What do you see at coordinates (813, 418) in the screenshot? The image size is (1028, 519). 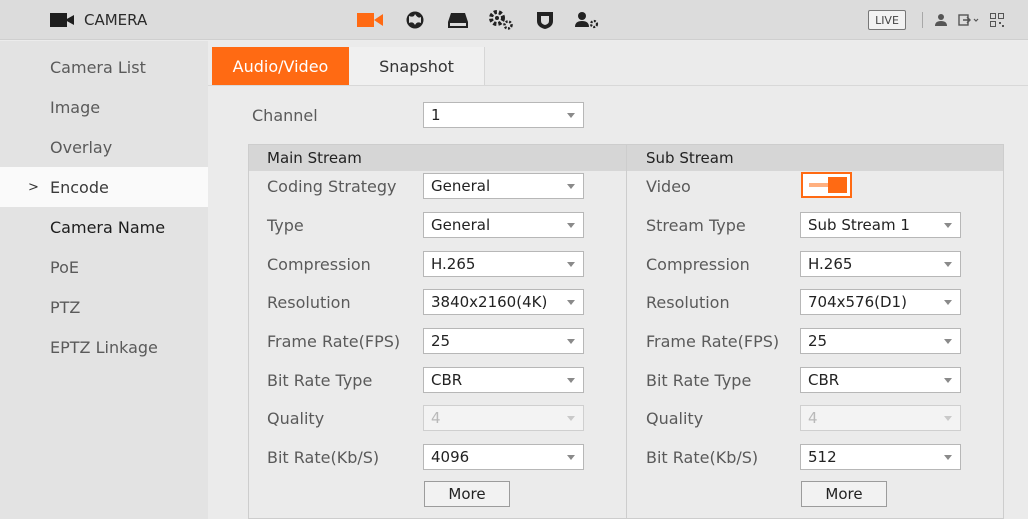 I see `sub-quality-value: 4` at bounding box center [813, 418].